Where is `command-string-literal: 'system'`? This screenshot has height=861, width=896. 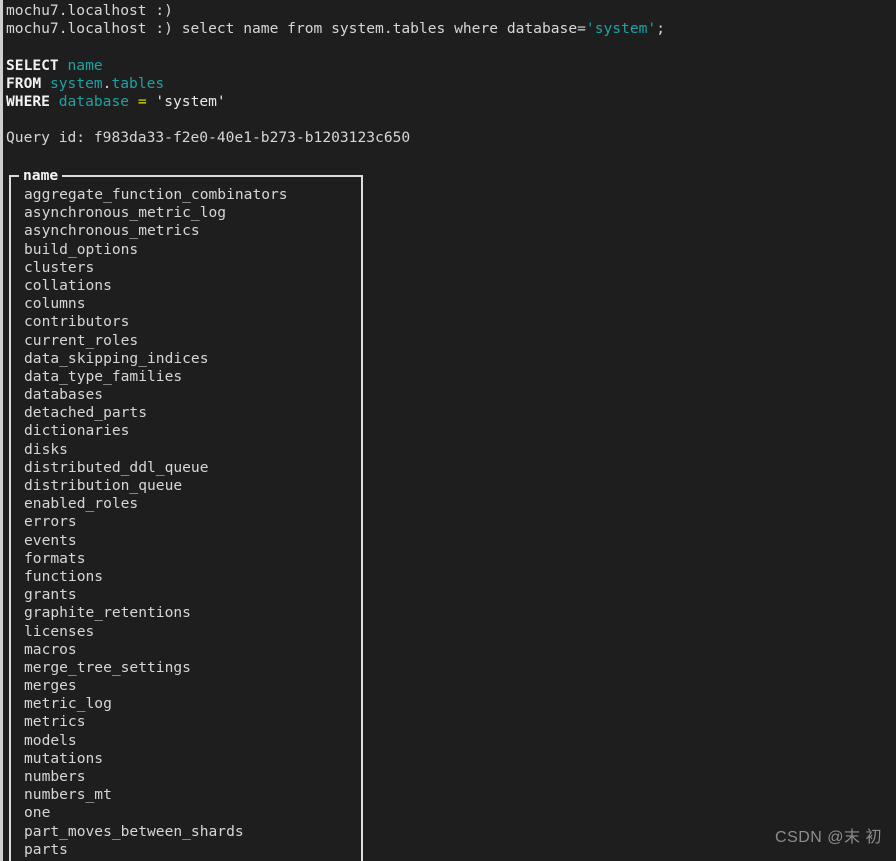
command-string-literal: 'system' is located at coordinates (621, 29).